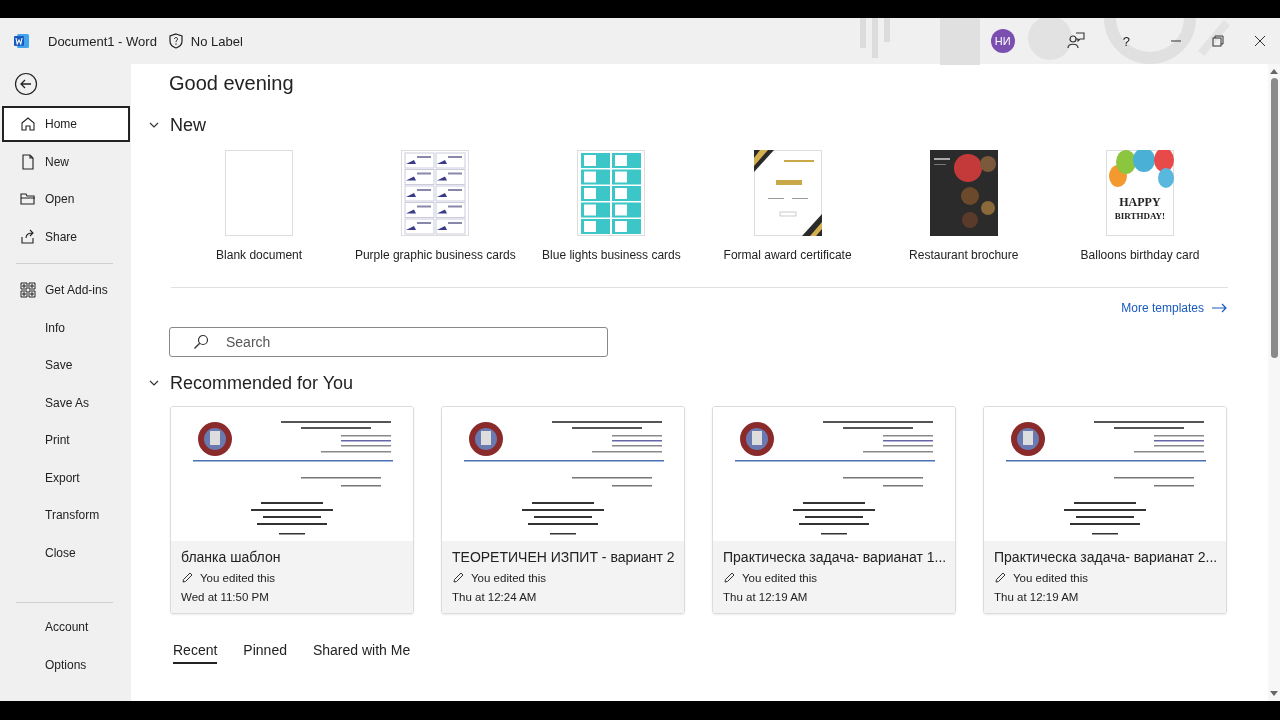 Image resolution: width=1280 pixels, height=720 pixels. What do you see at coordinates (188, 125) in the screenshot?
I see `section-title: New` at bounding box center [188, 125].